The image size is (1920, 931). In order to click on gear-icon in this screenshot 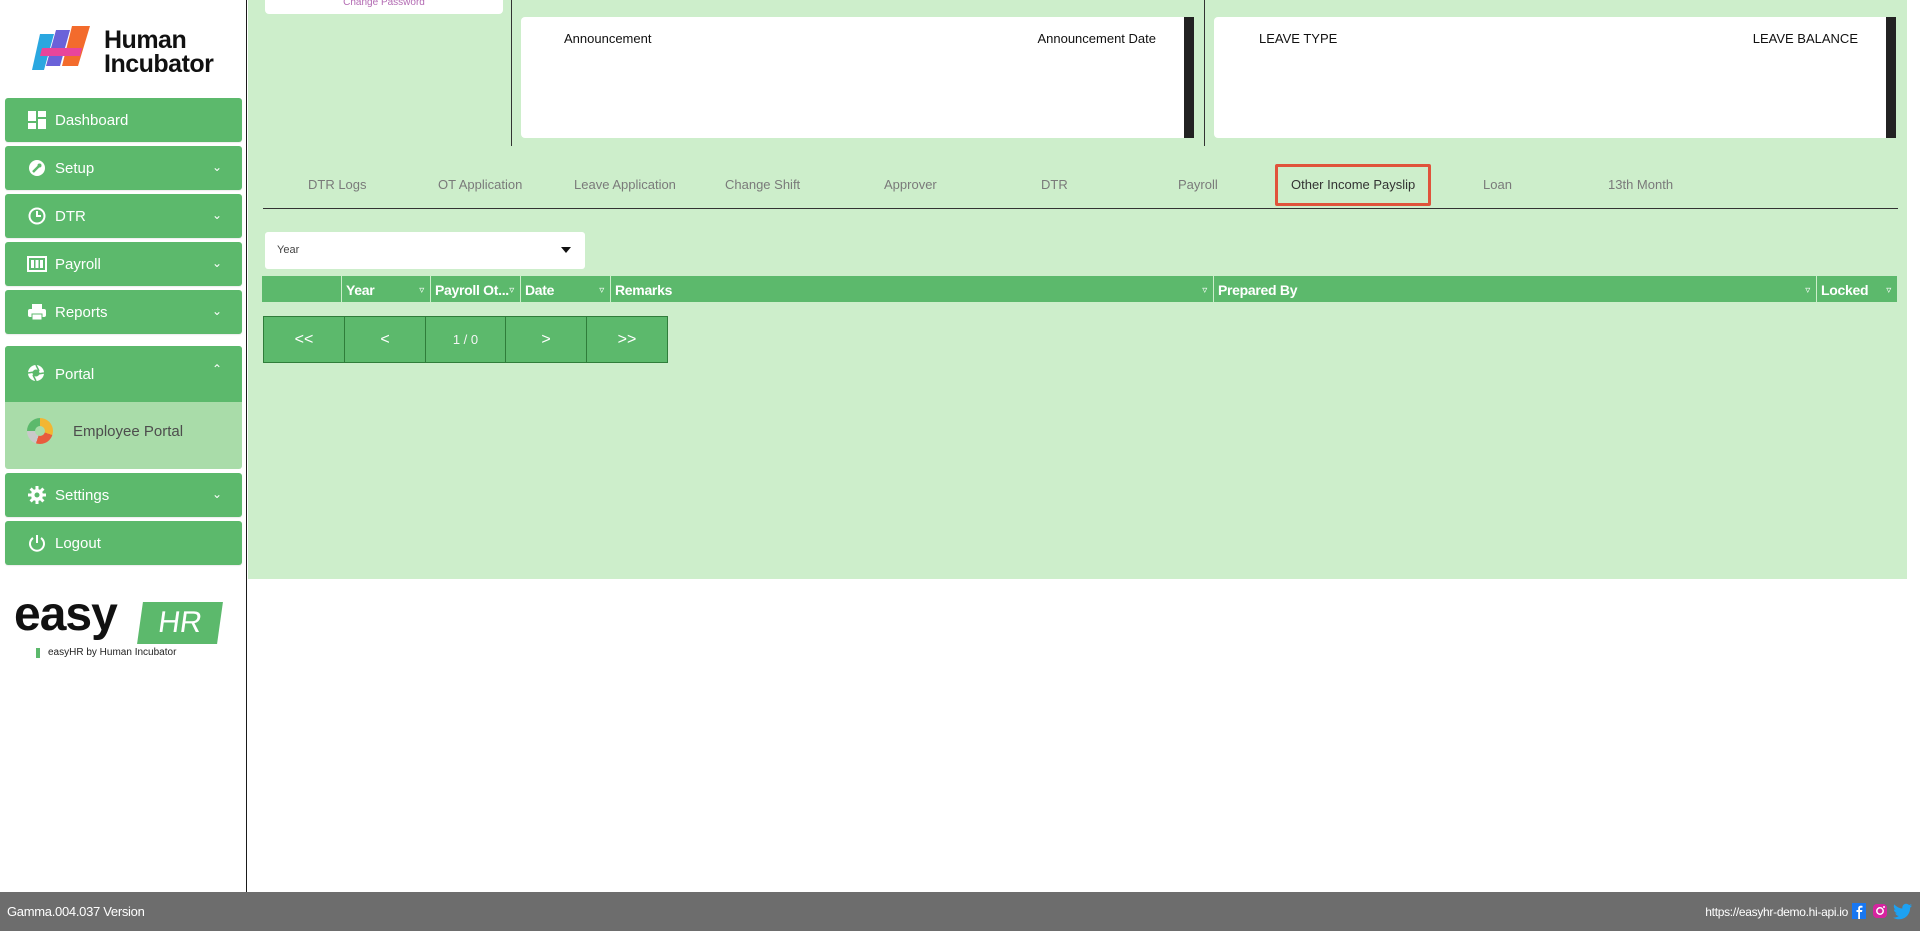, I will do `click(37, 495)`.